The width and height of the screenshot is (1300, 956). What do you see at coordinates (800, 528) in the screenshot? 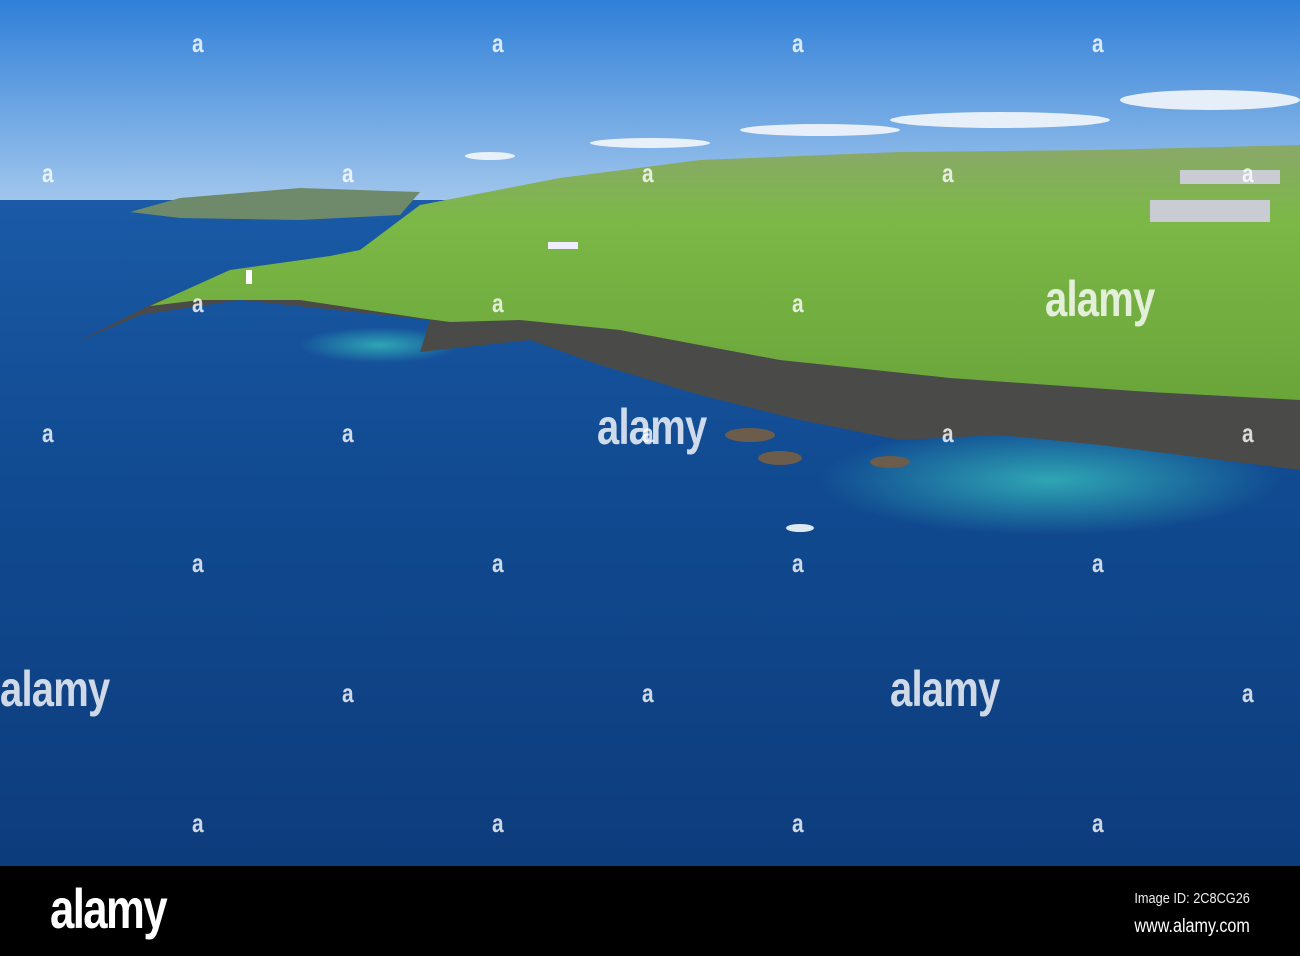
I see `surf` at bounding box center [800, 528].